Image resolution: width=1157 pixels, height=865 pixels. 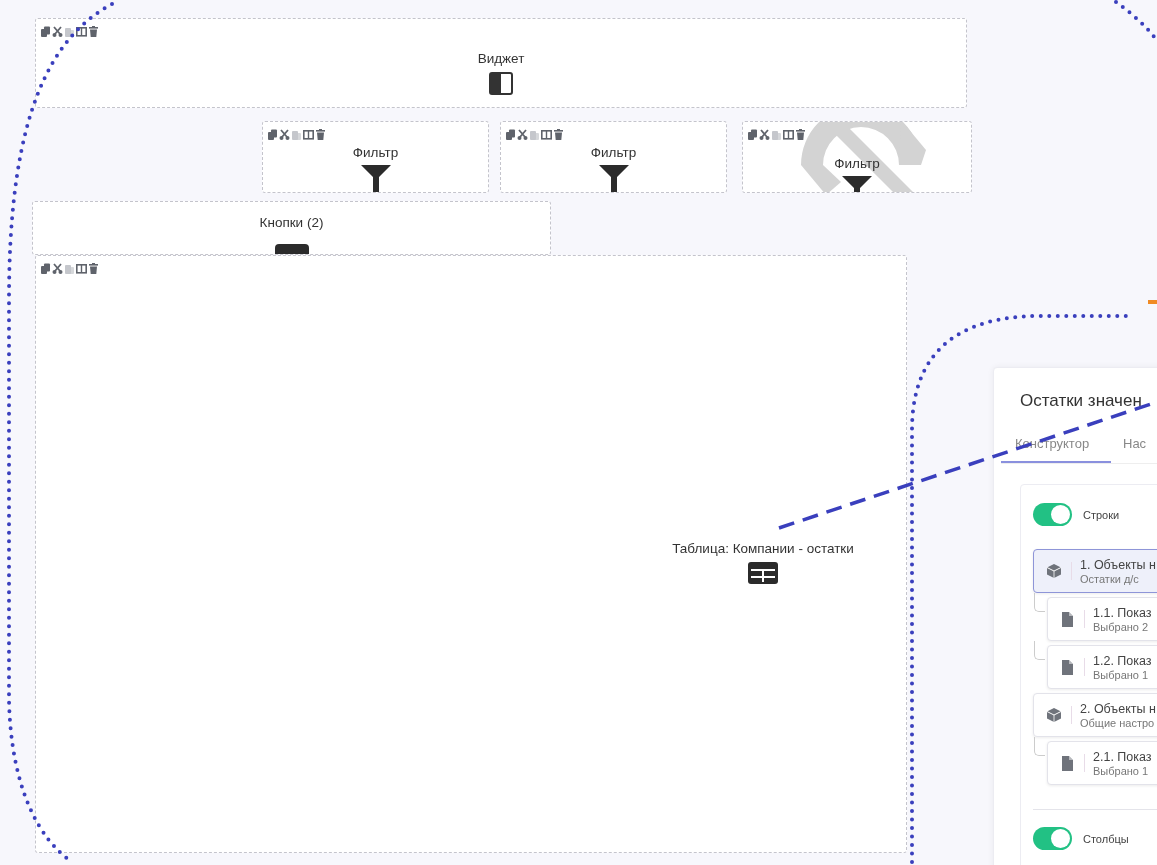 I want to click on tree-item: 1.2. Показ Выбрано 1, so click(x=1102, y=667).